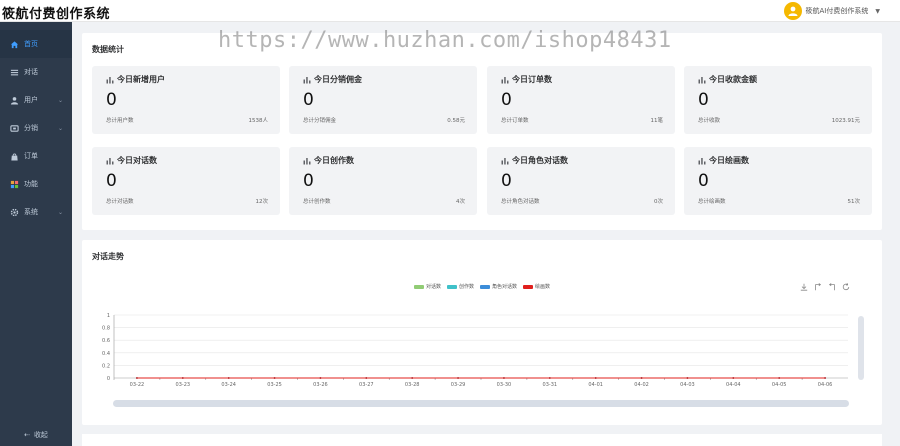 The height and width of the screenshot is (446, 900). I want to click on stat-card-sub-label: 总计用户数, so click(120, 121).